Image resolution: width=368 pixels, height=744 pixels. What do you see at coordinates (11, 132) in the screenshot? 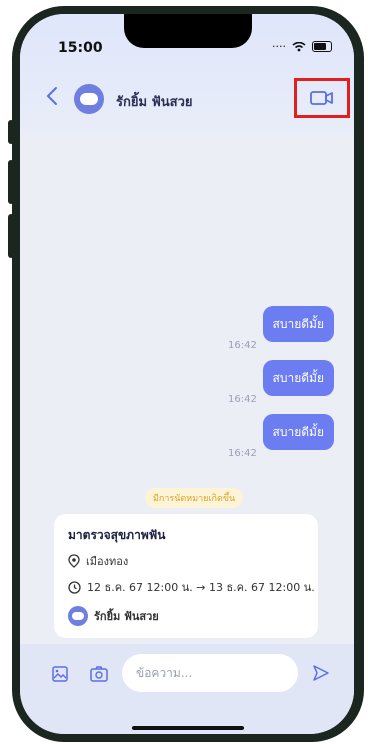
I see `mute-switch` at bounding box center [11, 132].